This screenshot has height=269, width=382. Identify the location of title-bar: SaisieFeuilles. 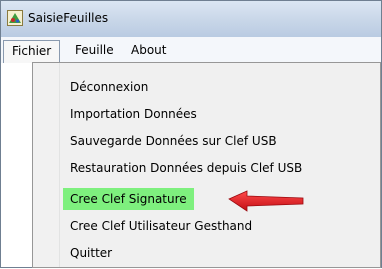
(191, 19).